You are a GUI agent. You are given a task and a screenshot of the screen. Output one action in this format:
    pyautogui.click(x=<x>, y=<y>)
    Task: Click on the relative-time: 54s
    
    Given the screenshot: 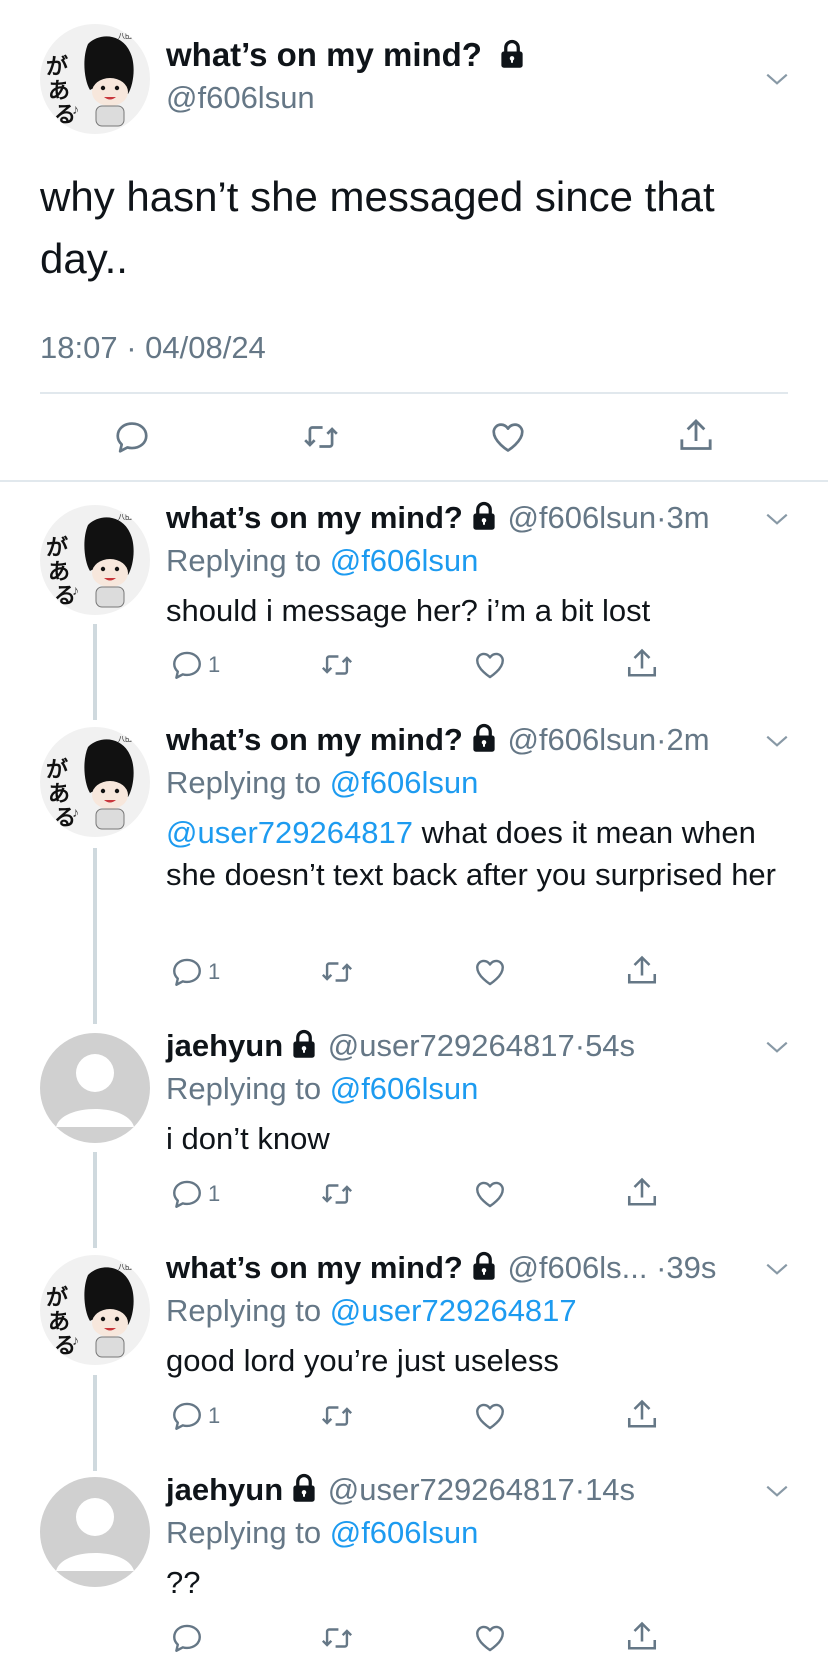 What is the action you would take?
    pyautogui.click(x=610, y=1045)
    